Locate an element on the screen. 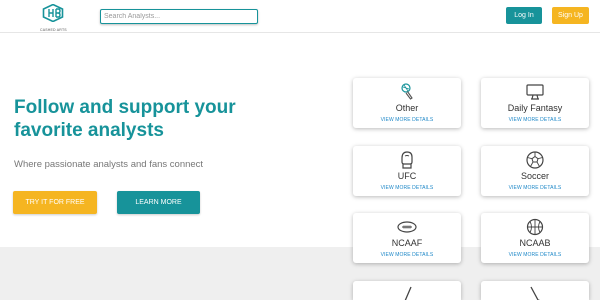 Image resolution: width=600 pixels, height=300 pixels. category-card-hockey is located at coordinates (407, 290).